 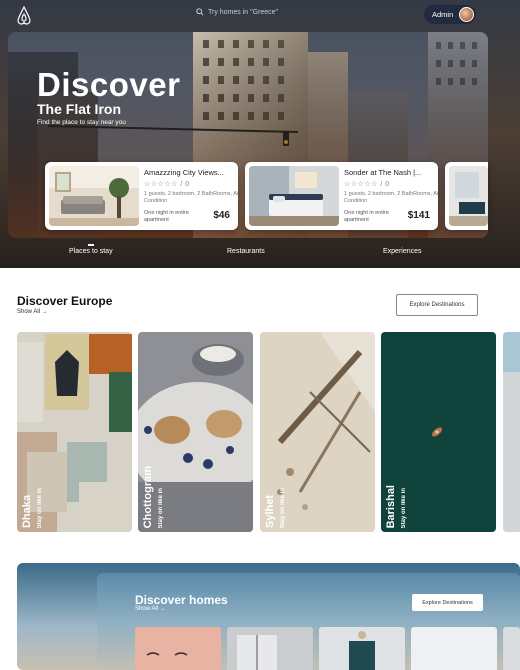 I want to click on top-navigation-bar: Try homes in "Greece" Admin, so click(x=260, y=15).